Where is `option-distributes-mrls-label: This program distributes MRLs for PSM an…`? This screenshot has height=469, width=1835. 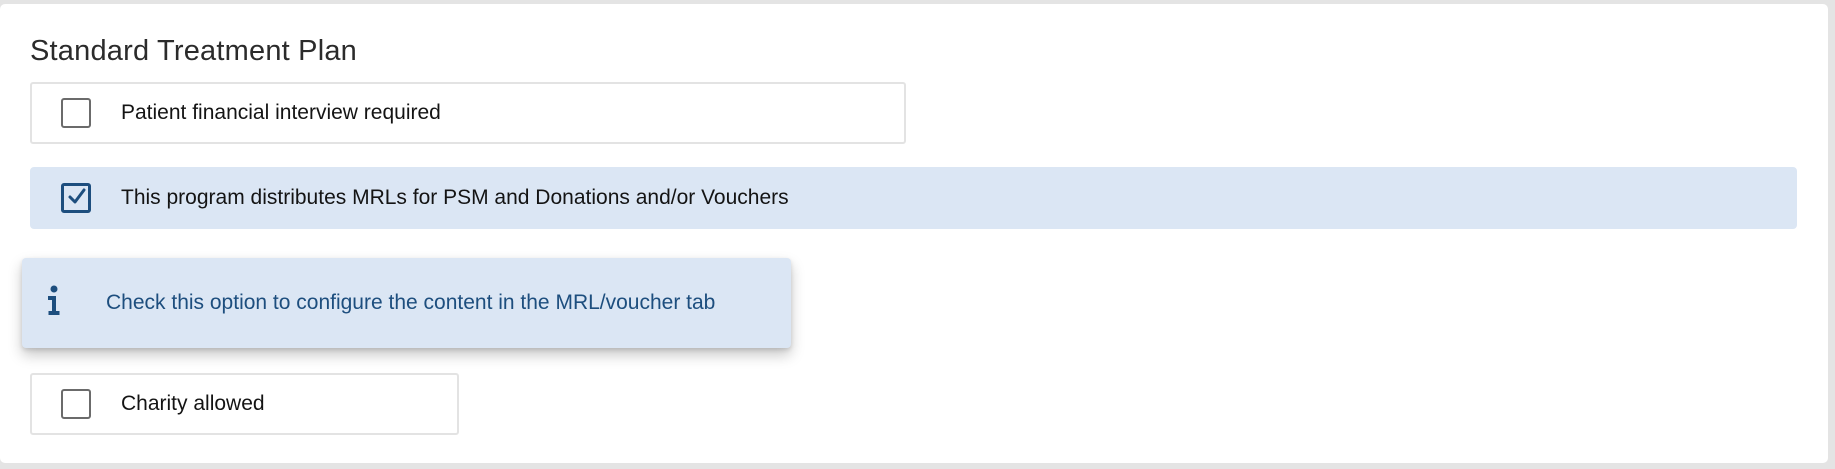 option-distributes-mrls-label: This program distributes MRLs for PSM an… is located at coordinates (455, 197).